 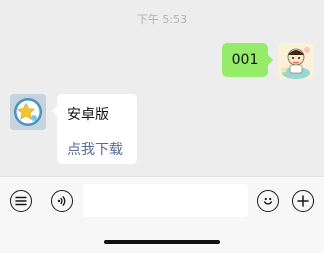 I want to click on home-indicator, so click(x=162, y=242).